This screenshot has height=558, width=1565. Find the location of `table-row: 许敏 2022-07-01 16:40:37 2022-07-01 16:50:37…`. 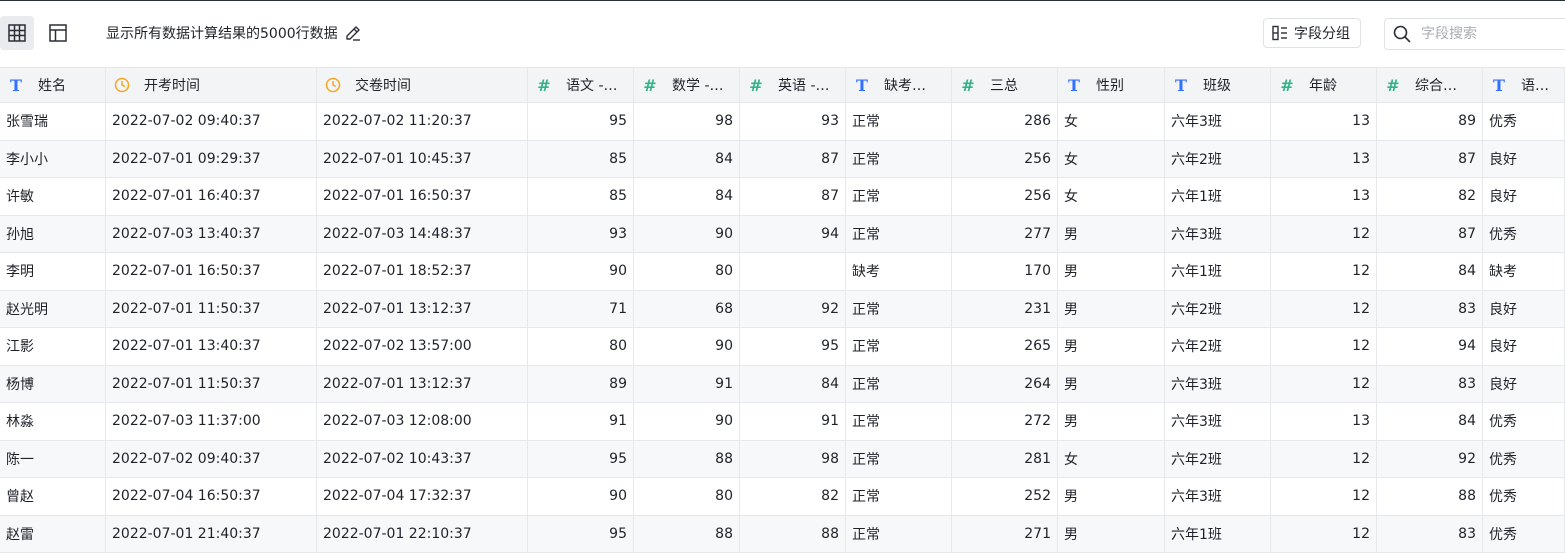

table-row: 许敏 2022-07-01 16:40:37 2022-07-01 16:50:37… is located at coordinates (782, 197).